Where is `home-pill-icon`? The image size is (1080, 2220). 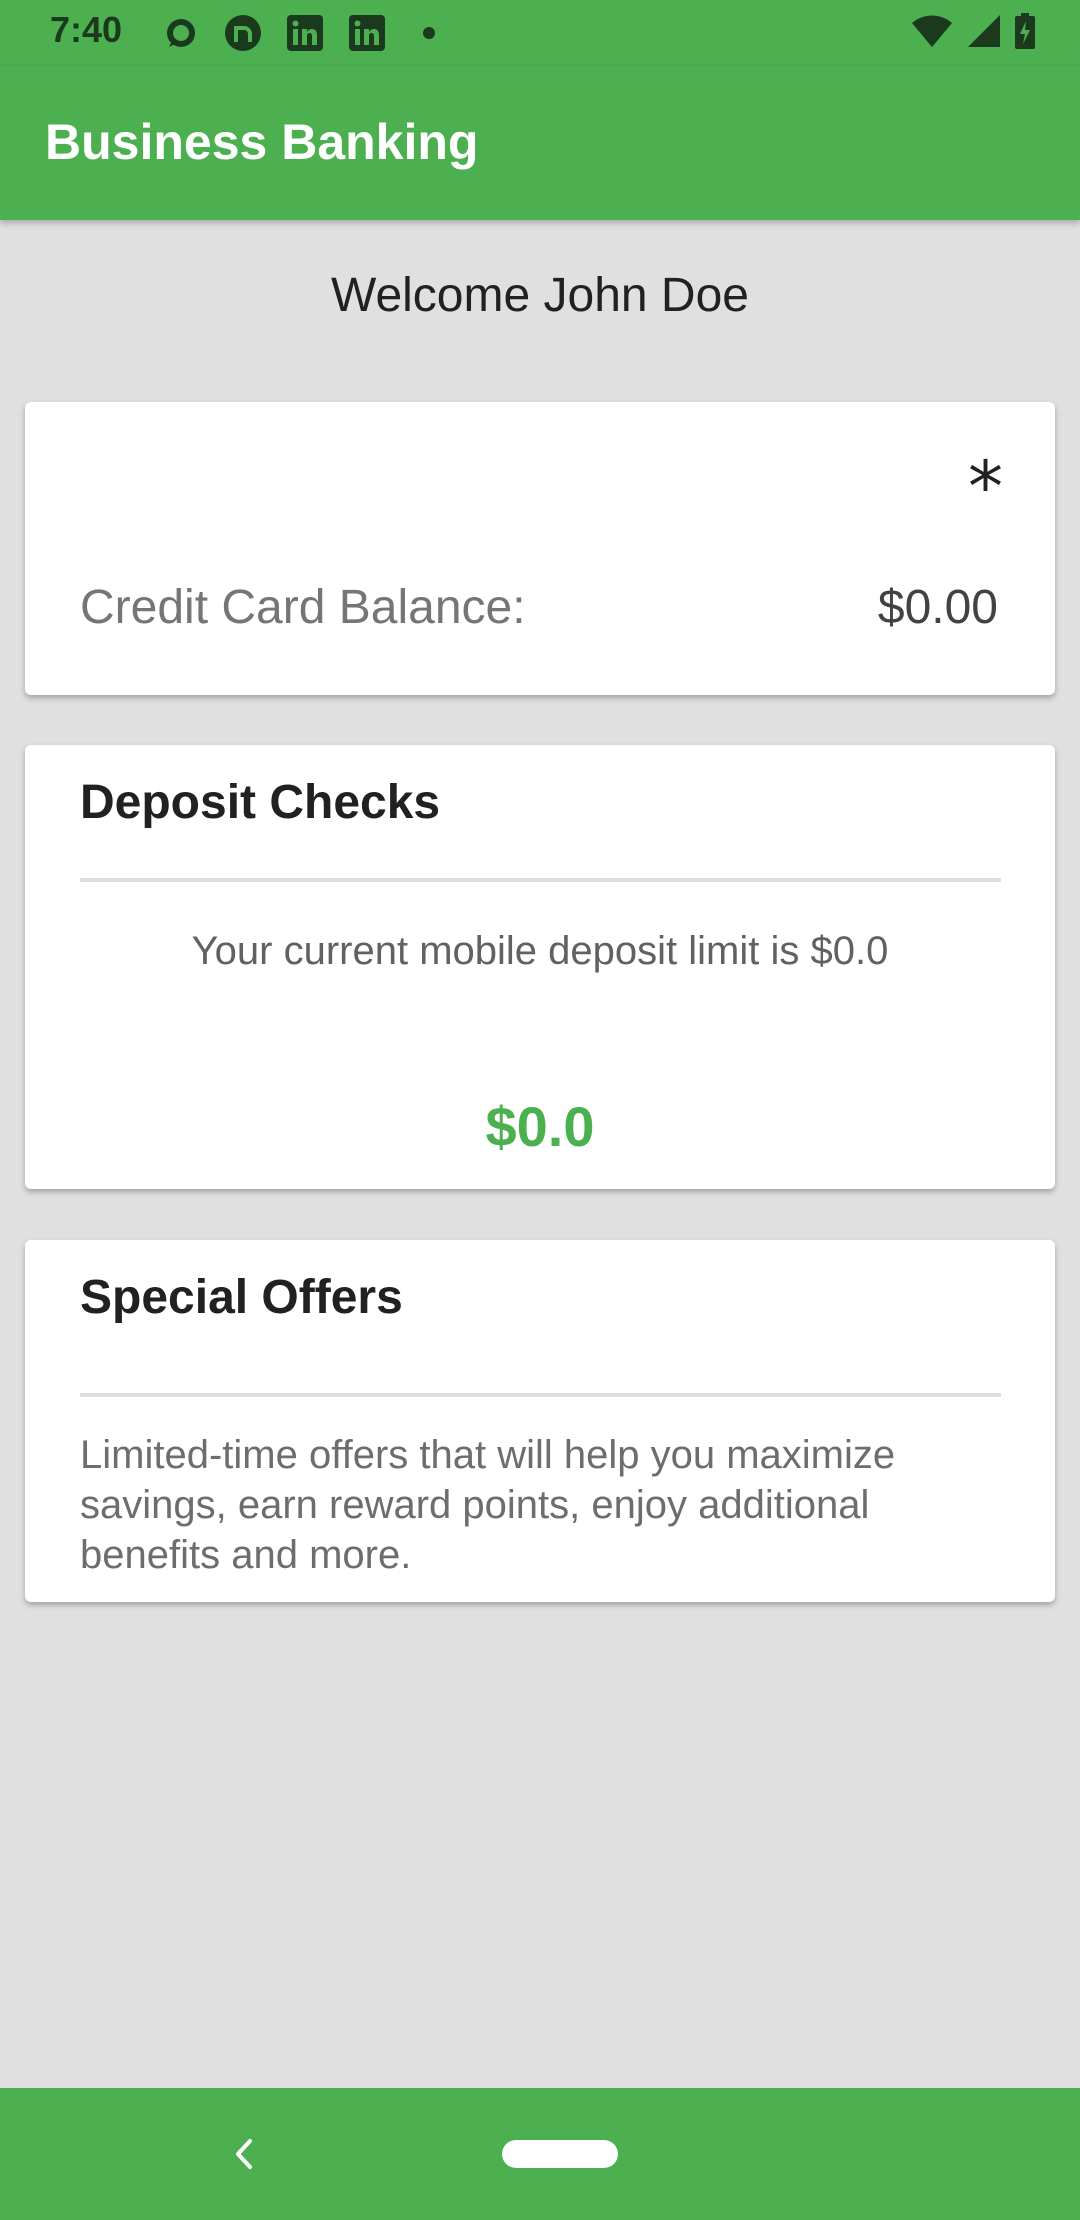
home-pill-icon is located at coordinates (560, 2154).